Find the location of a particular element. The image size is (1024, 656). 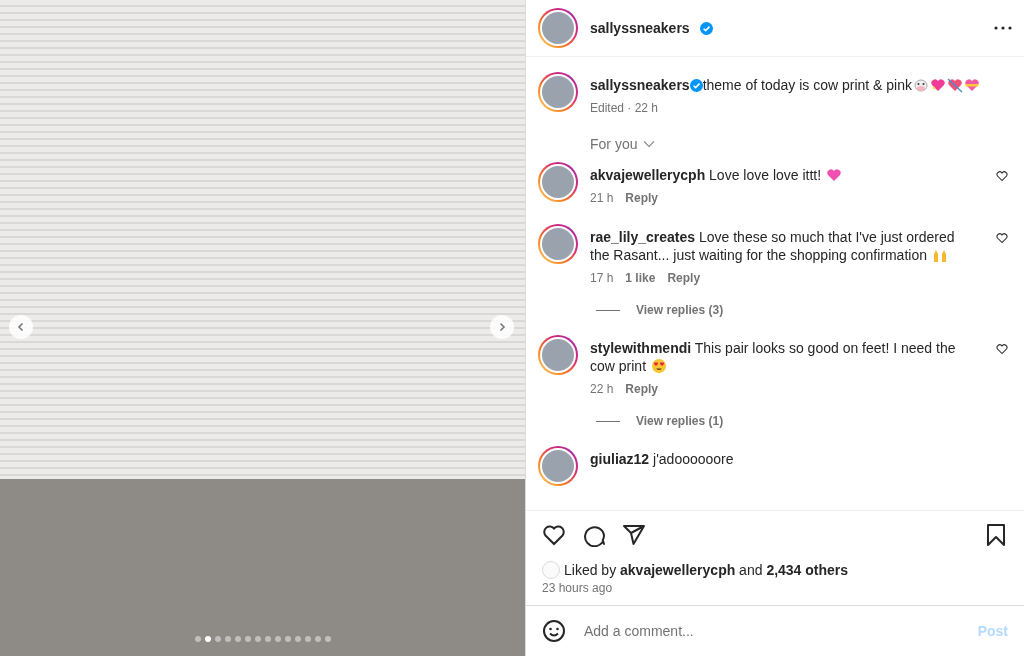

previous-button is located at coordinates (21, 327).